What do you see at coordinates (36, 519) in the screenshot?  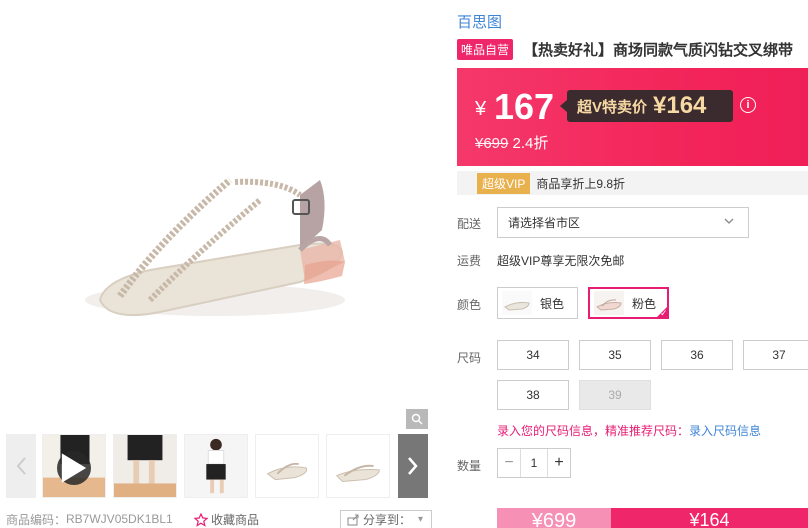 I see `product-code-label: 商品编码：` at bounding box center [36, 519].